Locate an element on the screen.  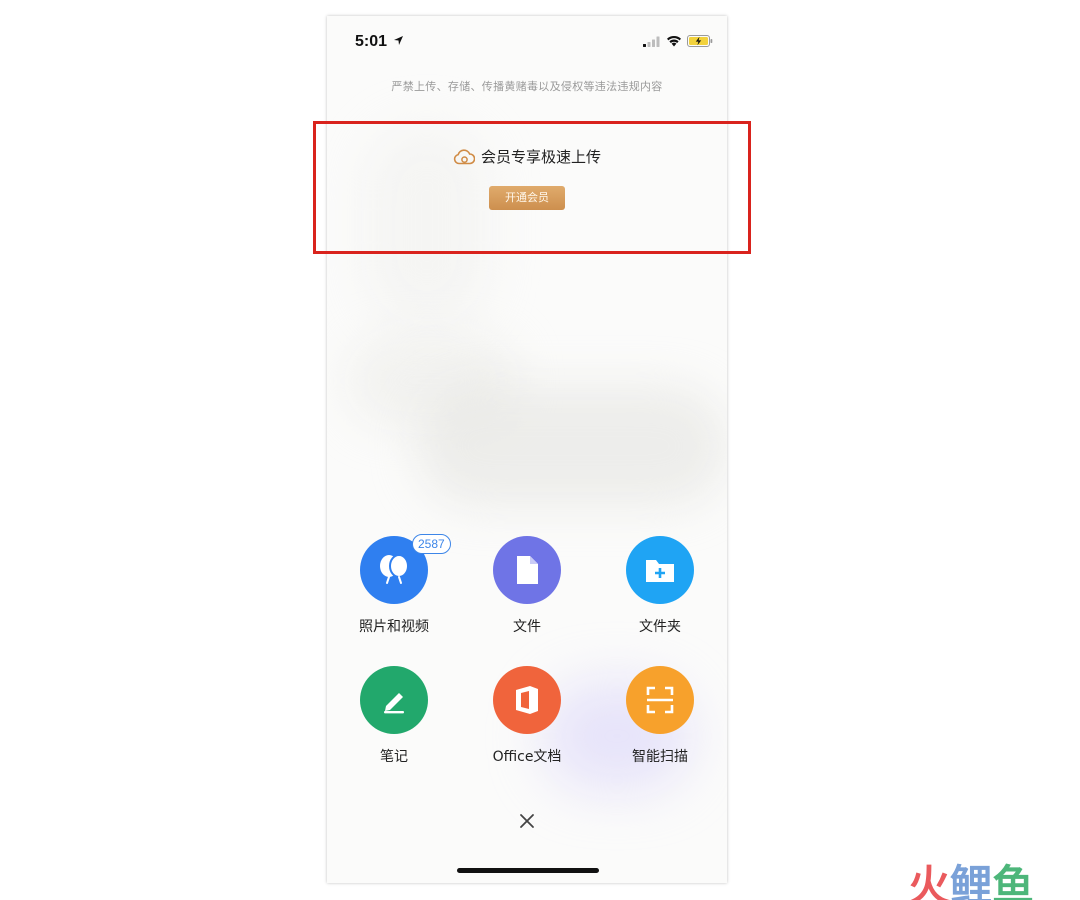
option-office-circle is located at coordinates (527, 700).